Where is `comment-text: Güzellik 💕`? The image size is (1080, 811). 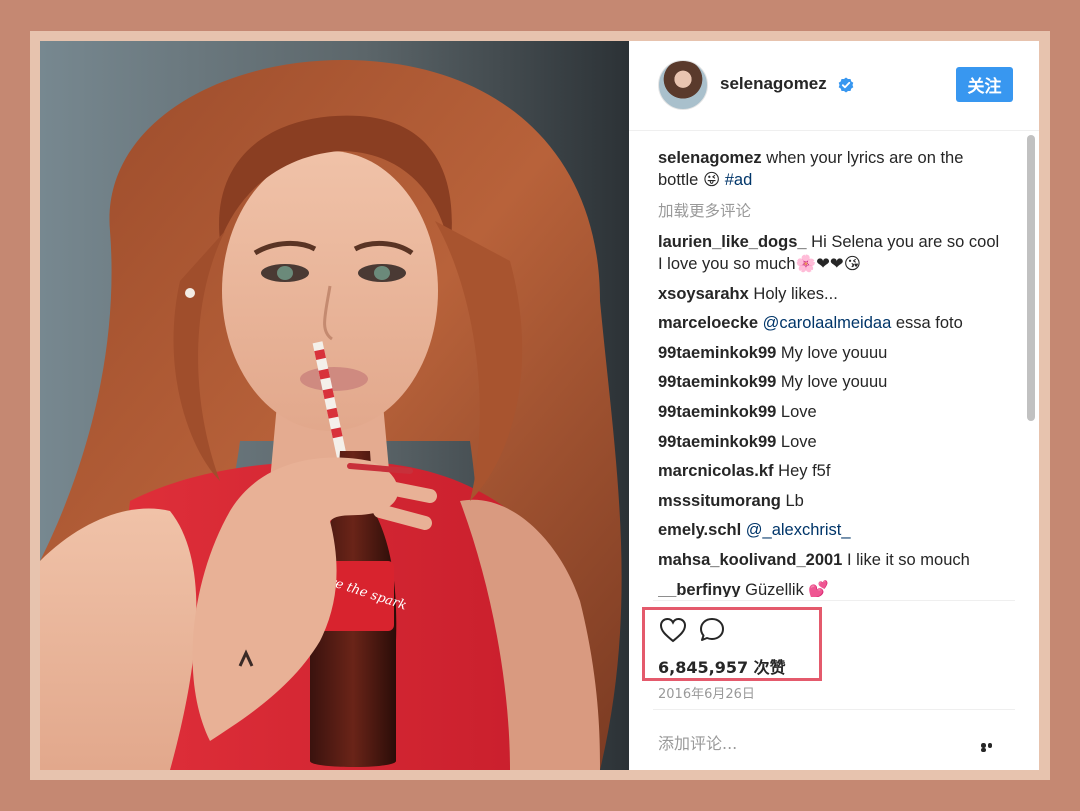 comment-text: Güzellik 💕 is located at coordinates (787, 588).